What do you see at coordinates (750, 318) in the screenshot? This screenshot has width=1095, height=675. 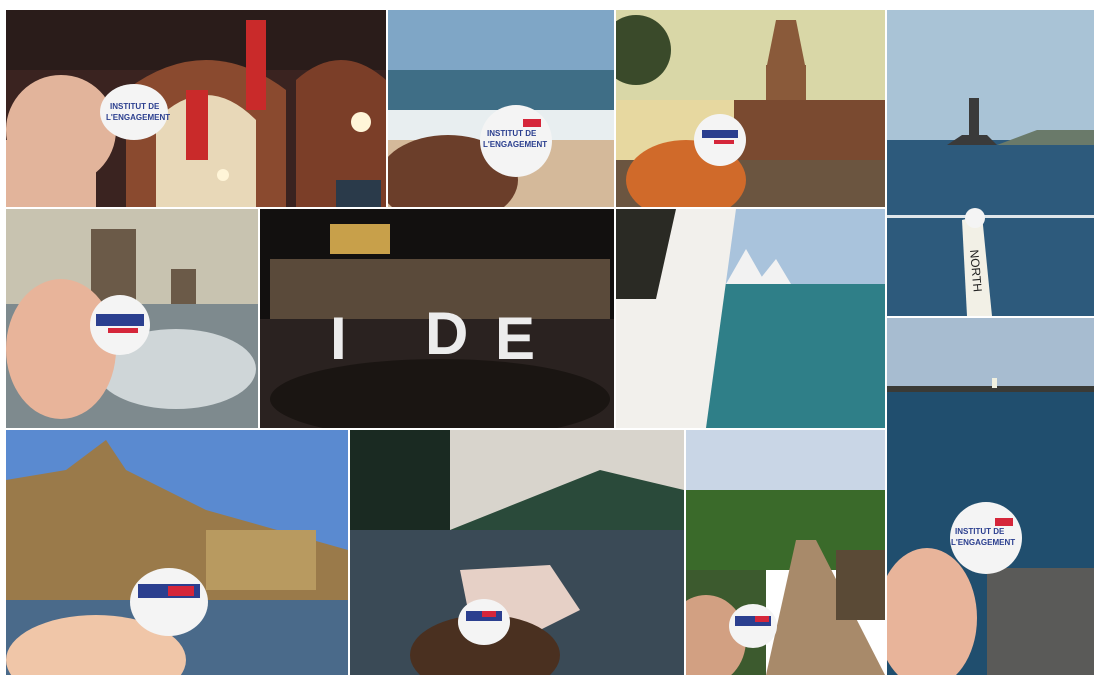 I see `photo-sydney-opera-house` at bounding box center [750, 318].